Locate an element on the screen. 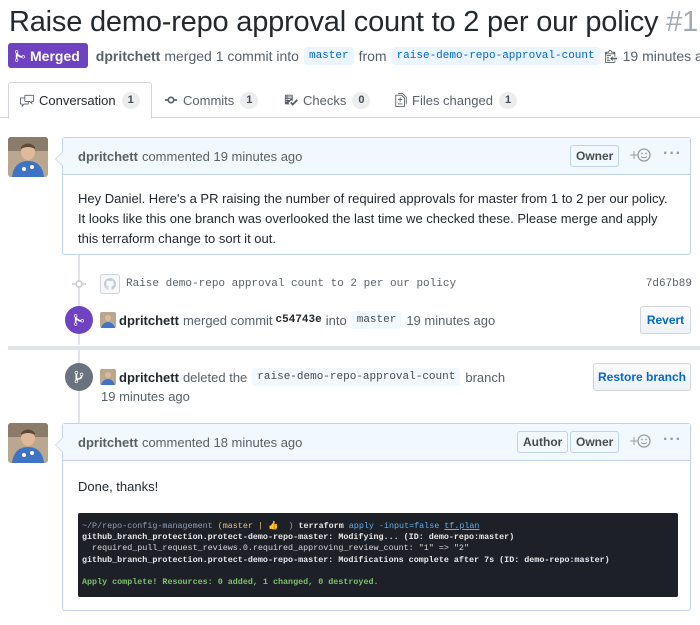 This screenshot has width=700, height=625. tab-files-changed: Files changed 1 is located at coordinates (456, 100).